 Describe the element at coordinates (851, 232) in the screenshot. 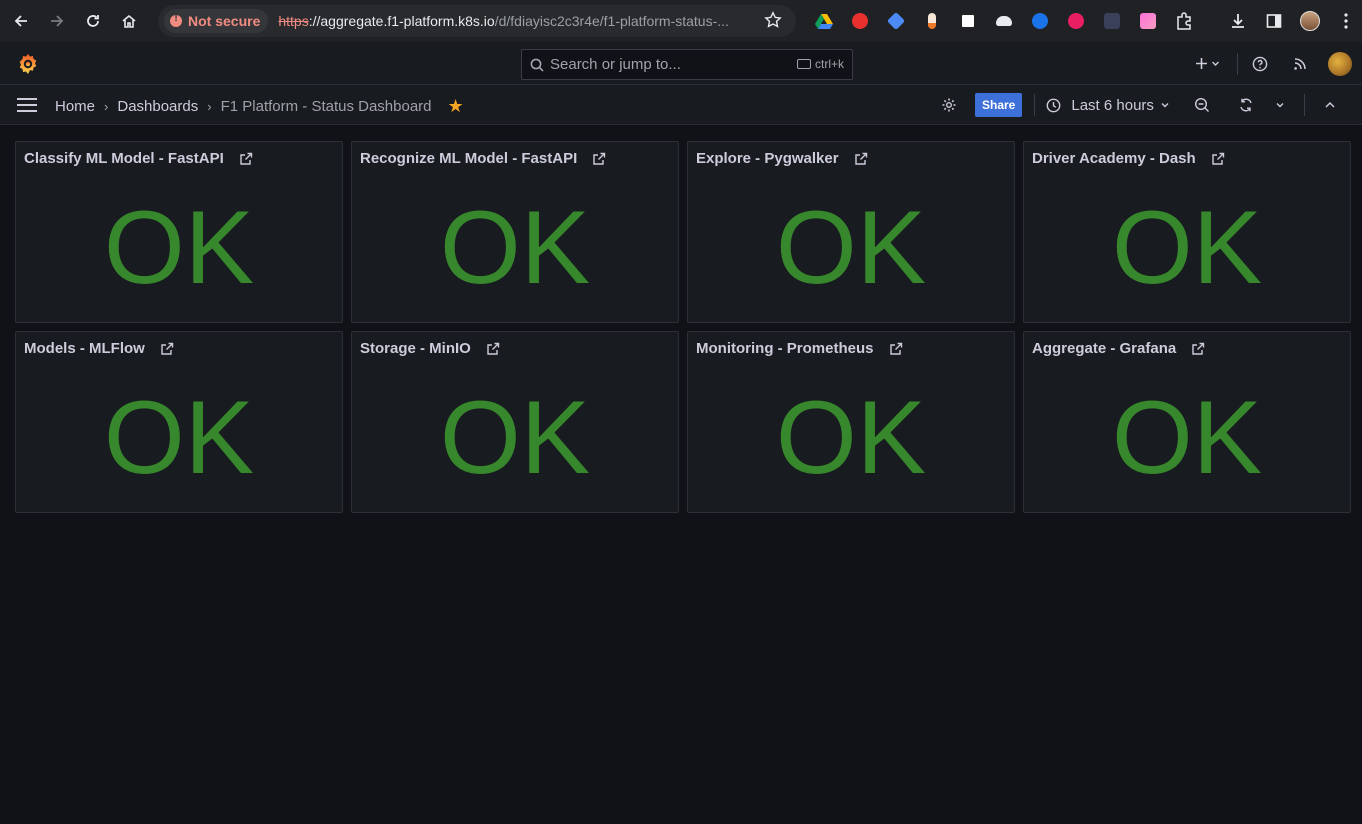

I see `status-panel: Explore - Pygwalker OK` at that location.